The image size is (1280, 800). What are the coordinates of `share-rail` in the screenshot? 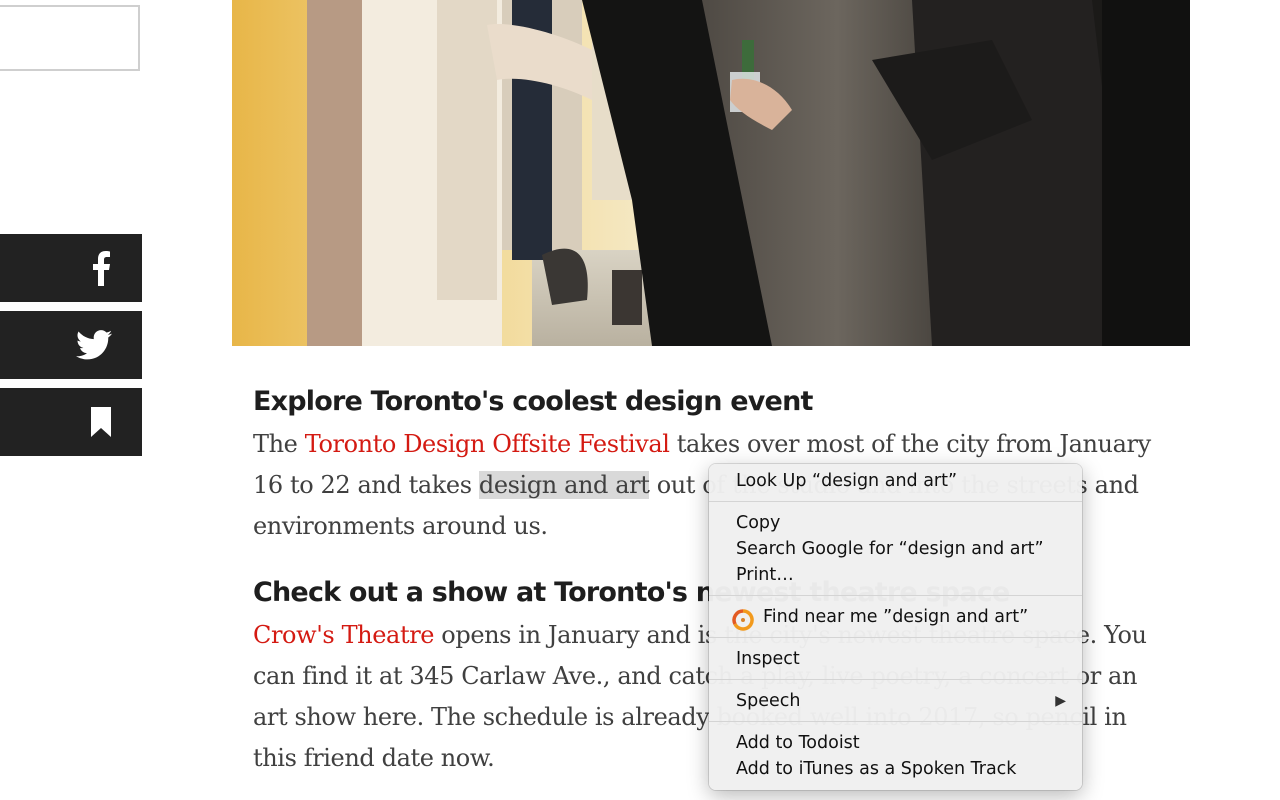 It's located at (71, 345).